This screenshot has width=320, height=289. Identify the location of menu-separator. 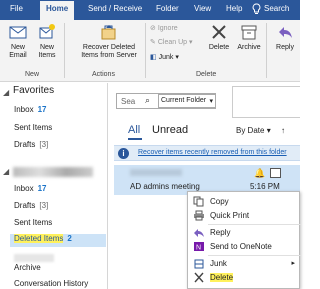
(254, 255).